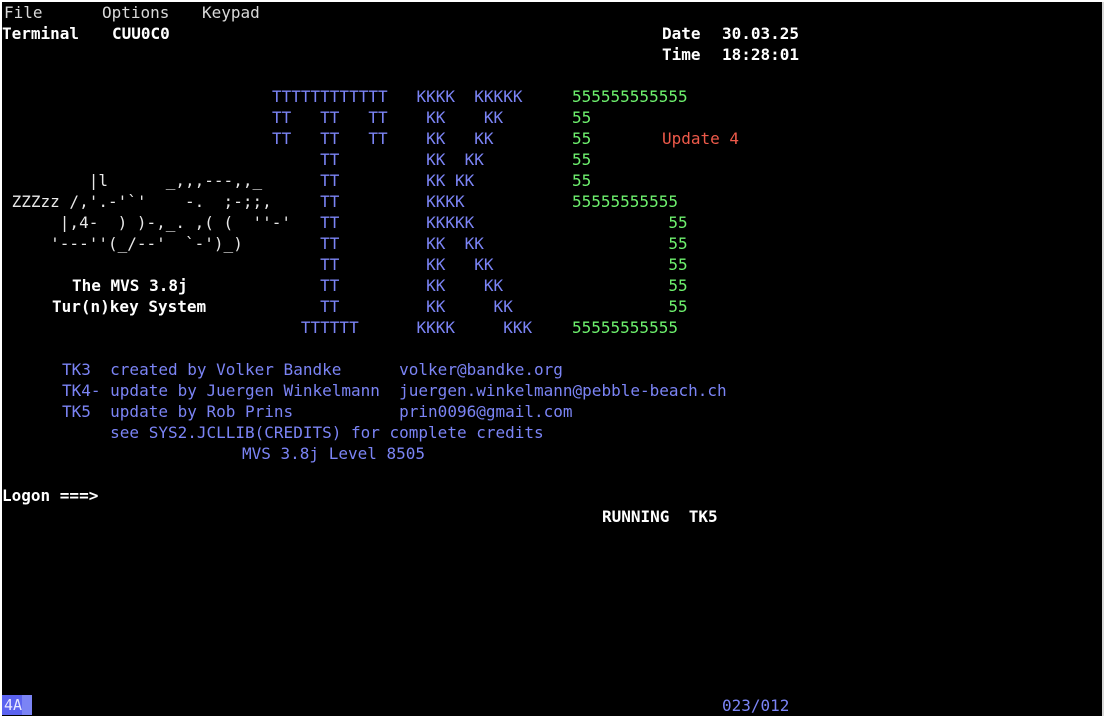  What do you see at coordinates (50, 495) in the screenshot?
I see `logon-prompt: Logon ===>` at bounding box center [50, 495].